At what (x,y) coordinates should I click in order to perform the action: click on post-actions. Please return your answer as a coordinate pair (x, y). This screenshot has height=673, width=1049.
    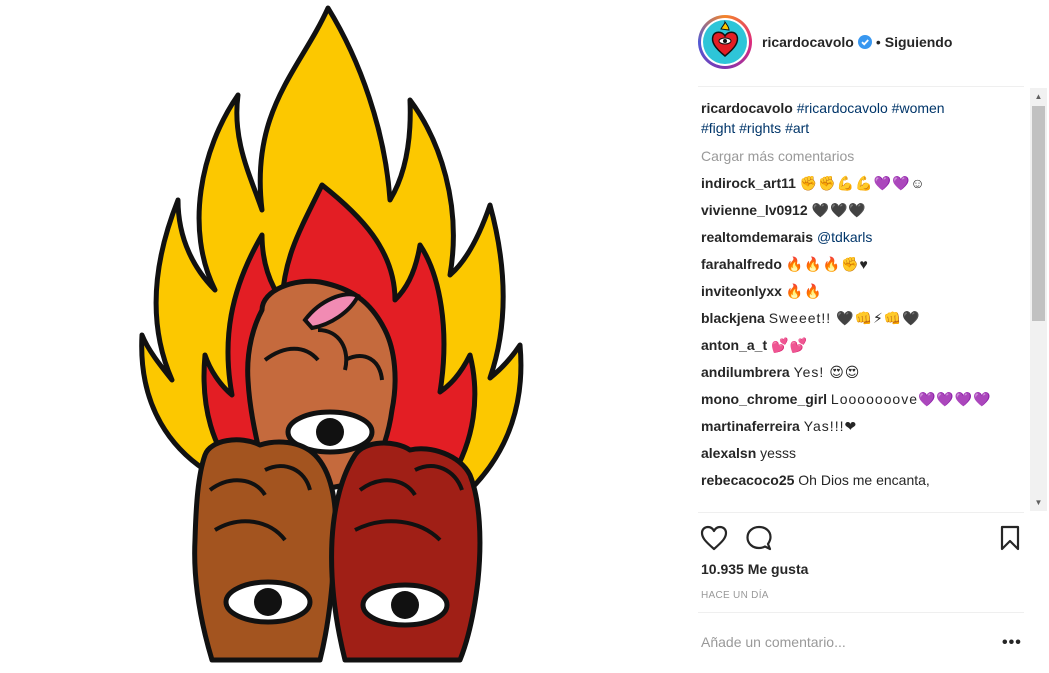
    Looking at the image, I should click on (862, 538).